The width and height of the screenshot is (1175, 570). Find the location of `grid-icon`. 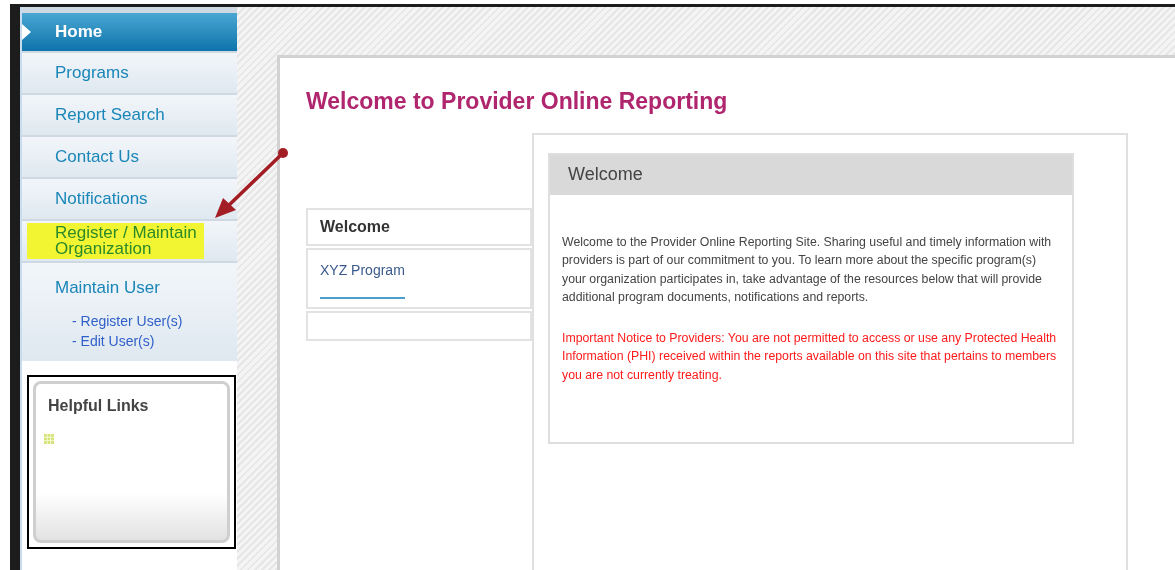

grid-icon is located at coordinates (49, 438).